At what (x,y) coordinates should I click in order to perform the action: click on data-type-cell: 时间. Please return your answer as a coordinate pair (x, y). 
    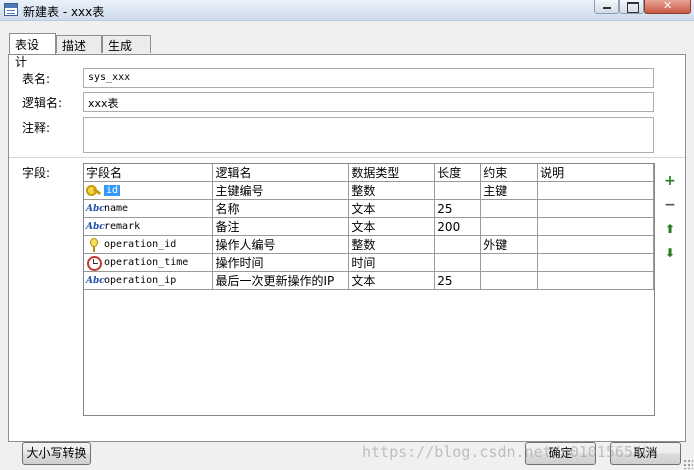
    Looking at the image, I should click on (392, 262).